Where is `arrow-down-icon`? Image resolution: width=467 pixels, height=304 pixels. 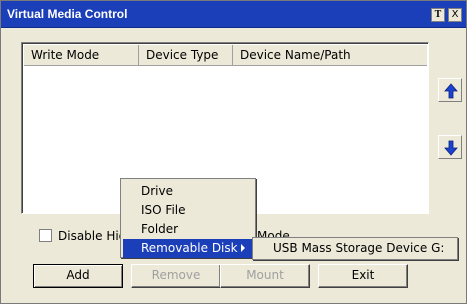 arrow-down-icon is located at coordinates (451, 148).